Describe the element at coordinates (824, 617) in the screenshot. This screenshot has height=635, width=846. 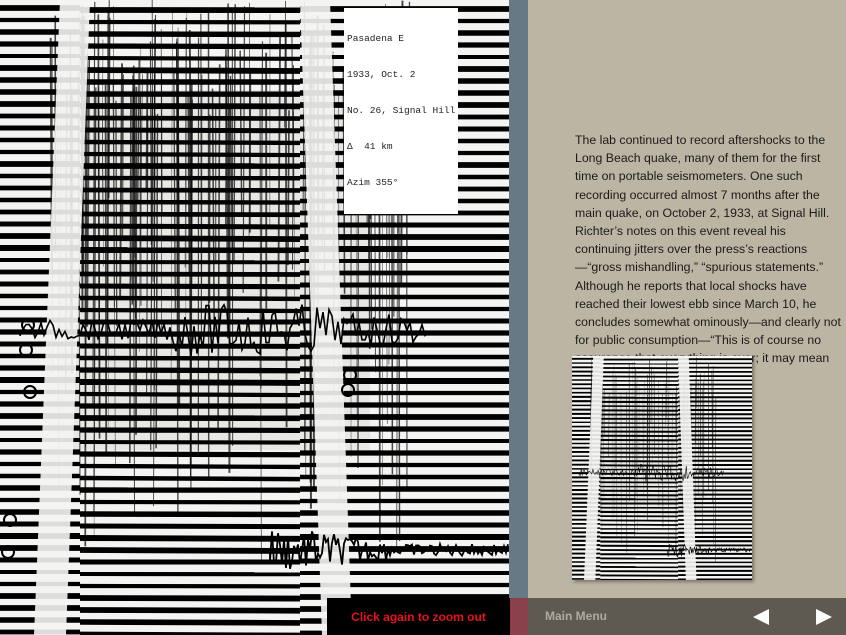
I see `next-page-icon` at that location.